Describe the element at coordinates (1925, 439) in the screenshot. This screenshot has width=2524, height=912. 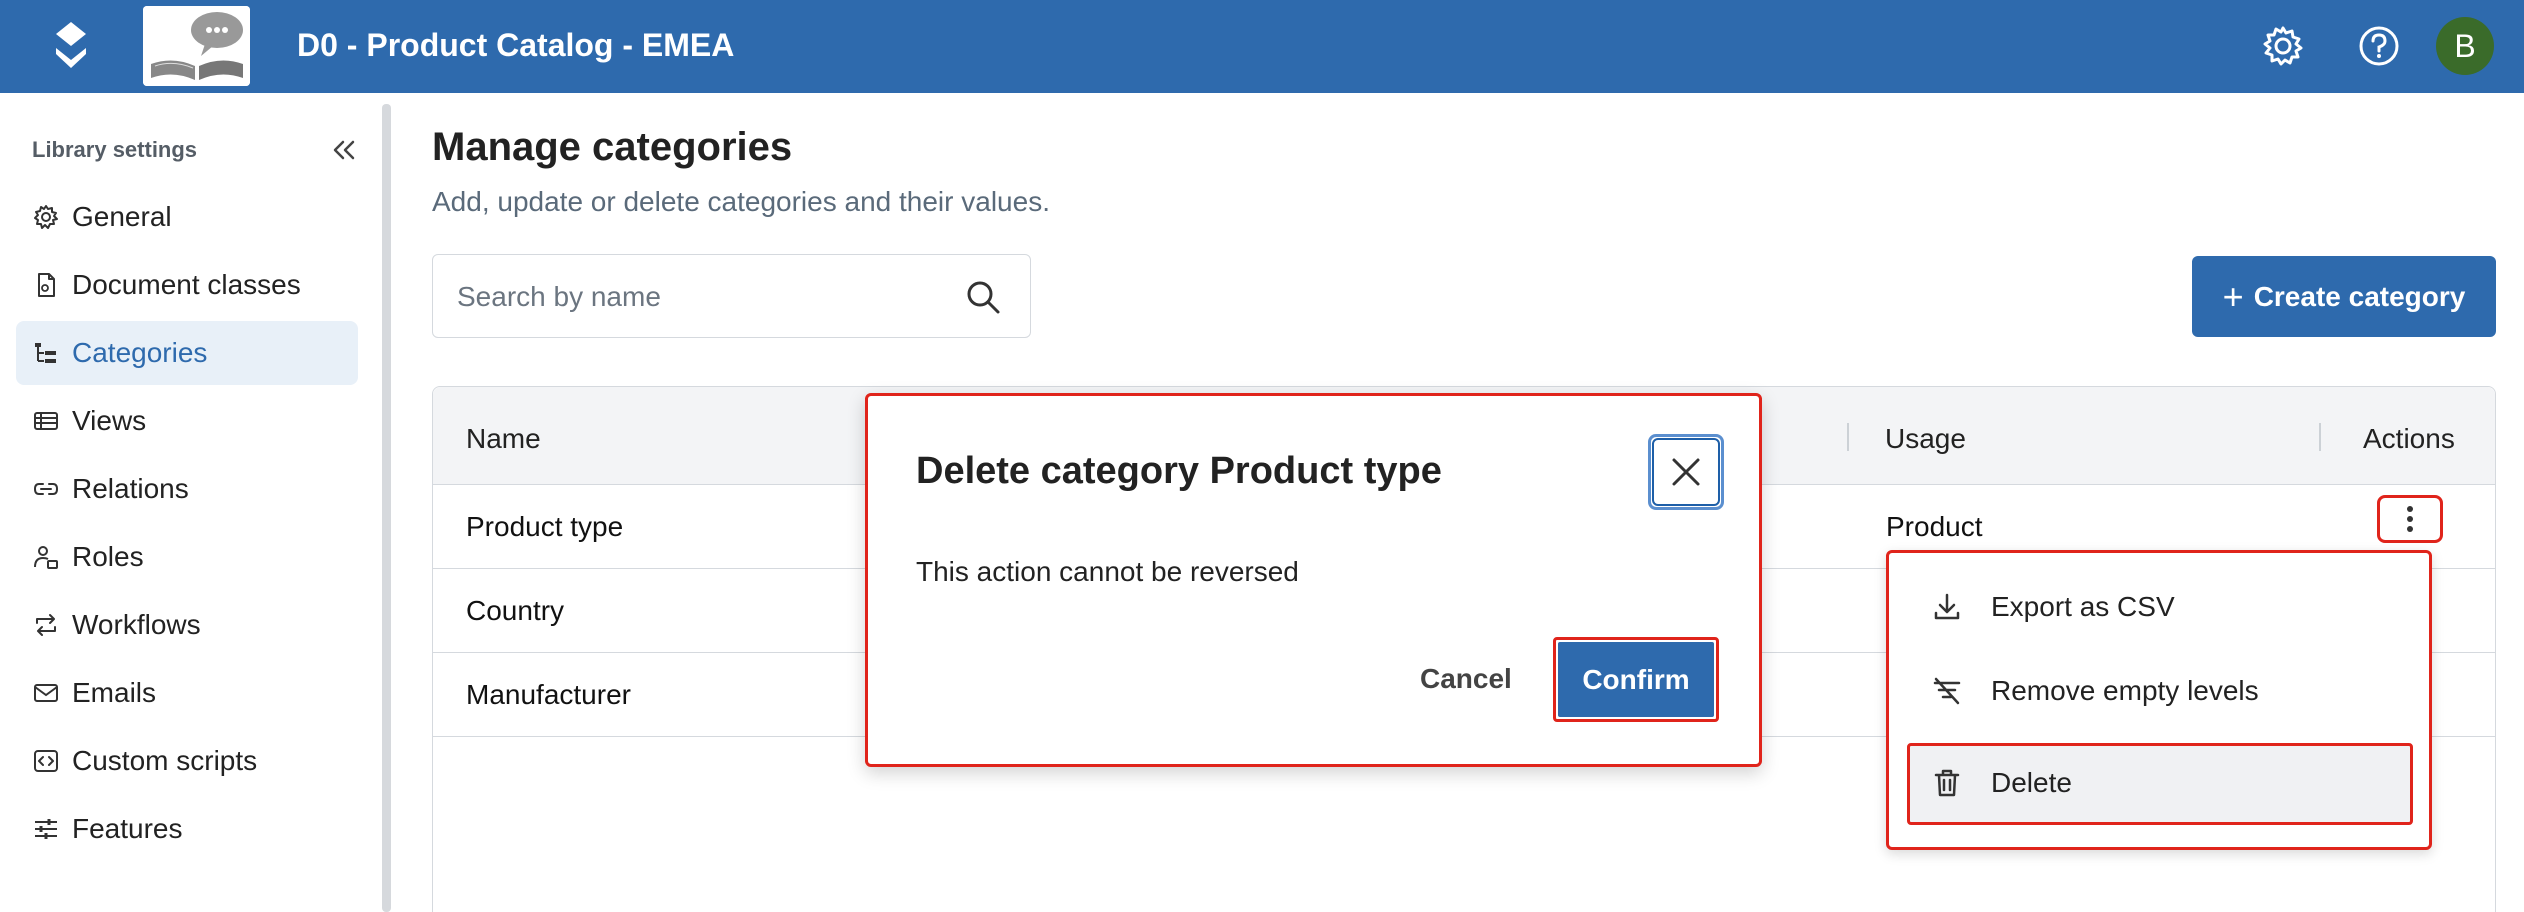
I see `column-header-usage: Usage` at that location.